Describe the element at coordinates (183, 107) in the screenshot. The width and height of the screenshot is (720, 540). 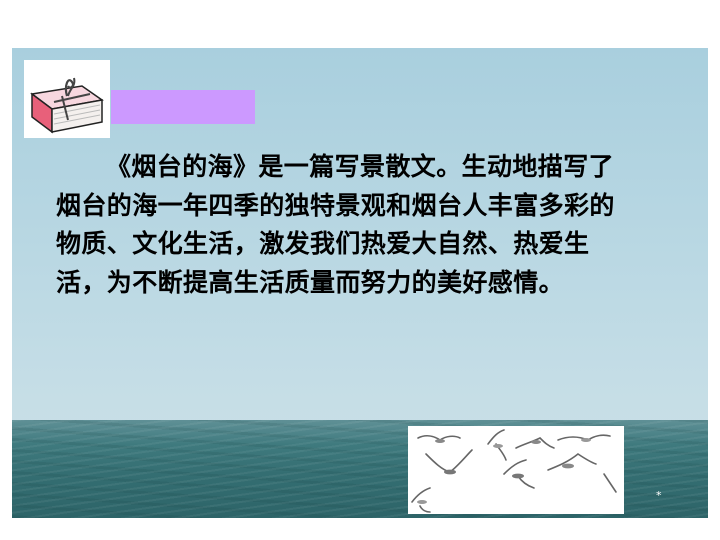
I see `title-accent-bar` at that location.